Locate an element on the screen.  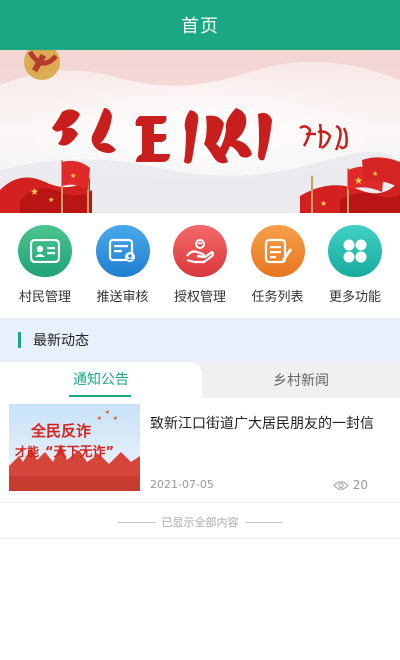
tab-label: 通知公告 is located at coordinates (101, 380).